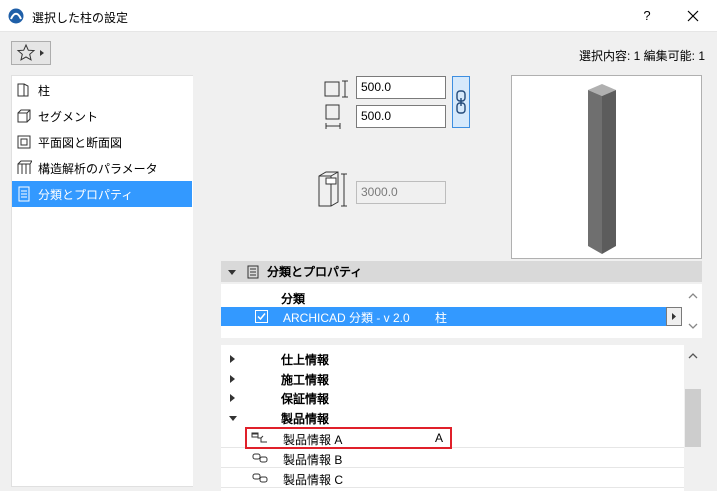  I want to click on help-button: ?, so click(647, 16).